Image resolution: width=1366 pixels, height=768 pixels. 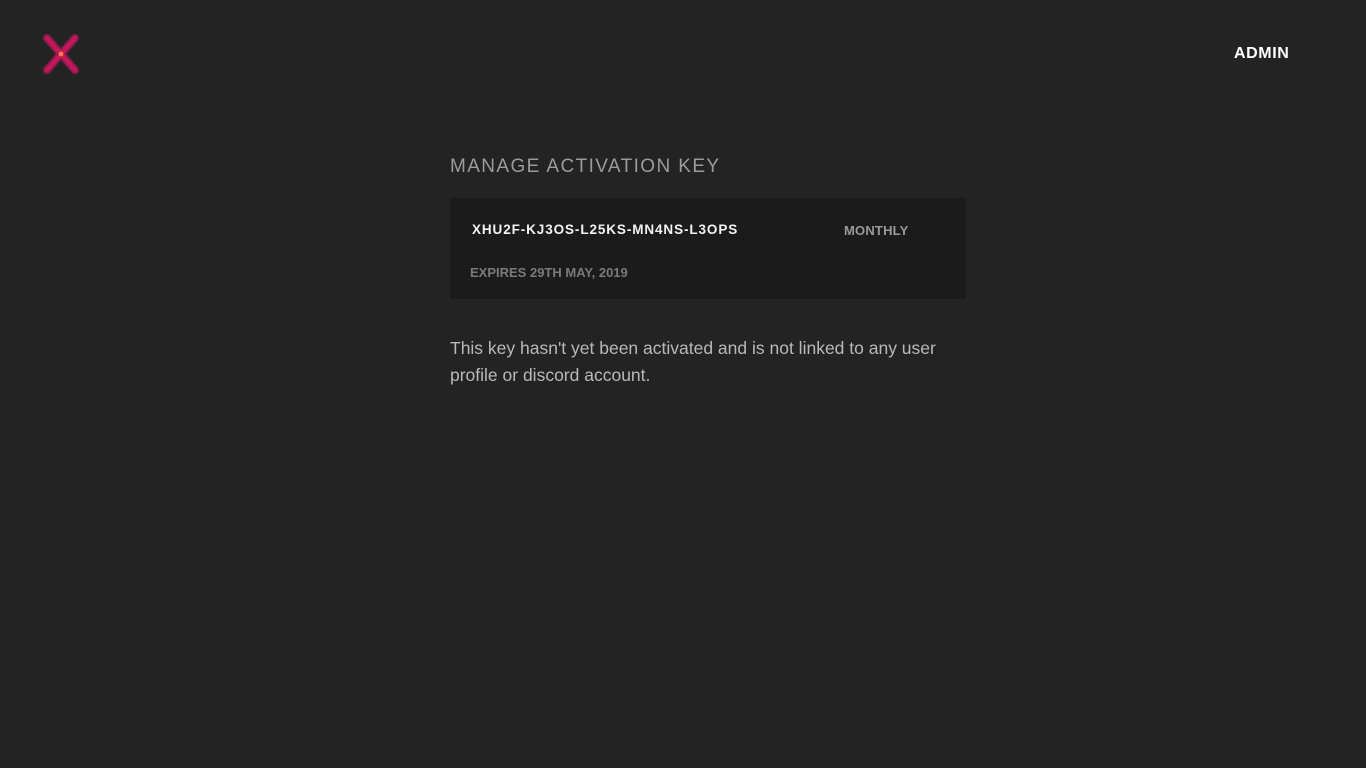 I want to click on activation-key-value: XHU2F-KJ3OS-L25KS-MN4NS-L3OPS, so click(x=605, y=229).